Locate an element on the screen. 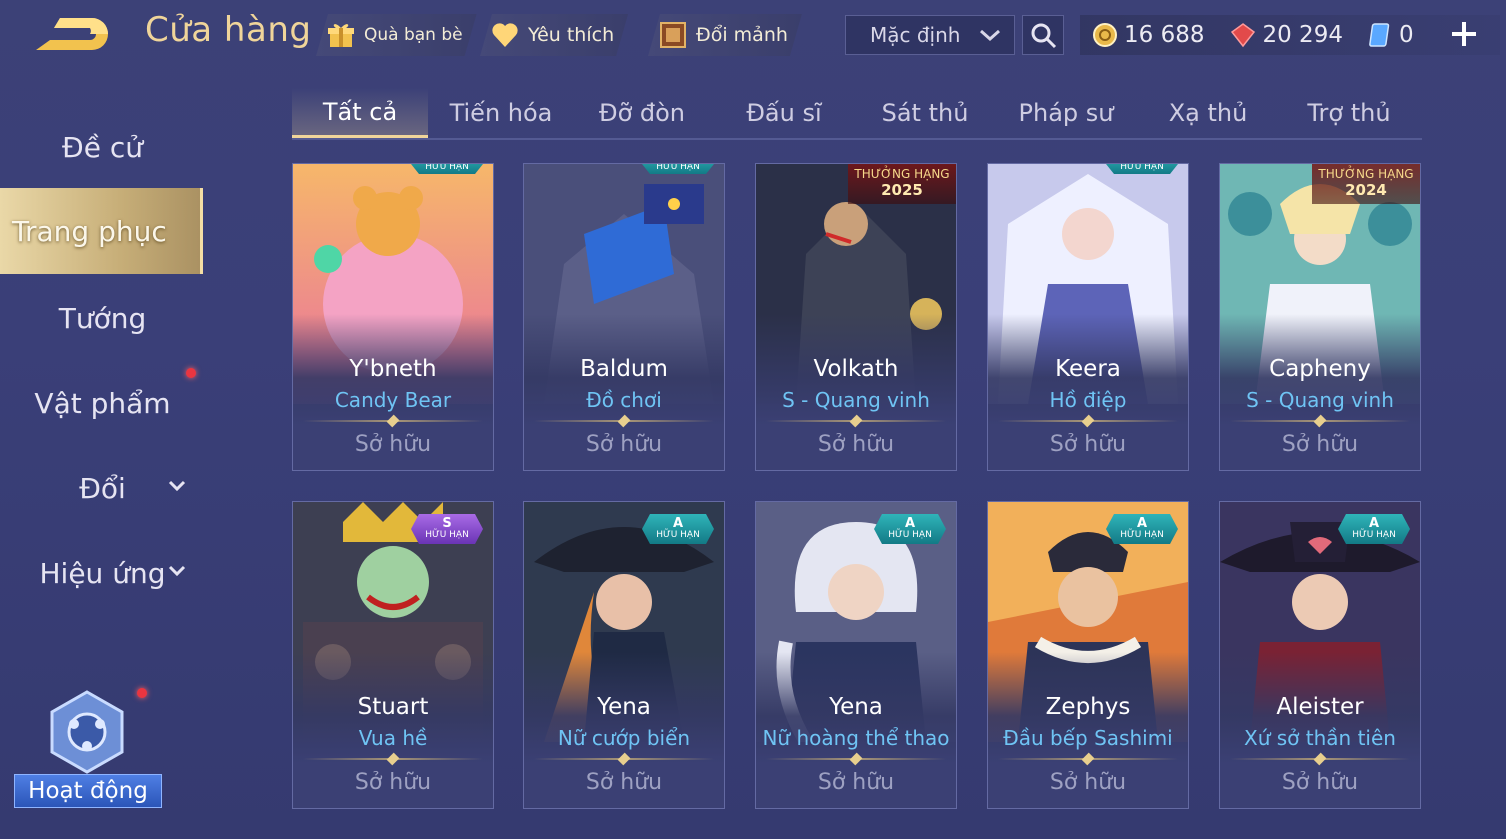  sidebar-item-heroes: Tướng is located at coordinates (102, 318).